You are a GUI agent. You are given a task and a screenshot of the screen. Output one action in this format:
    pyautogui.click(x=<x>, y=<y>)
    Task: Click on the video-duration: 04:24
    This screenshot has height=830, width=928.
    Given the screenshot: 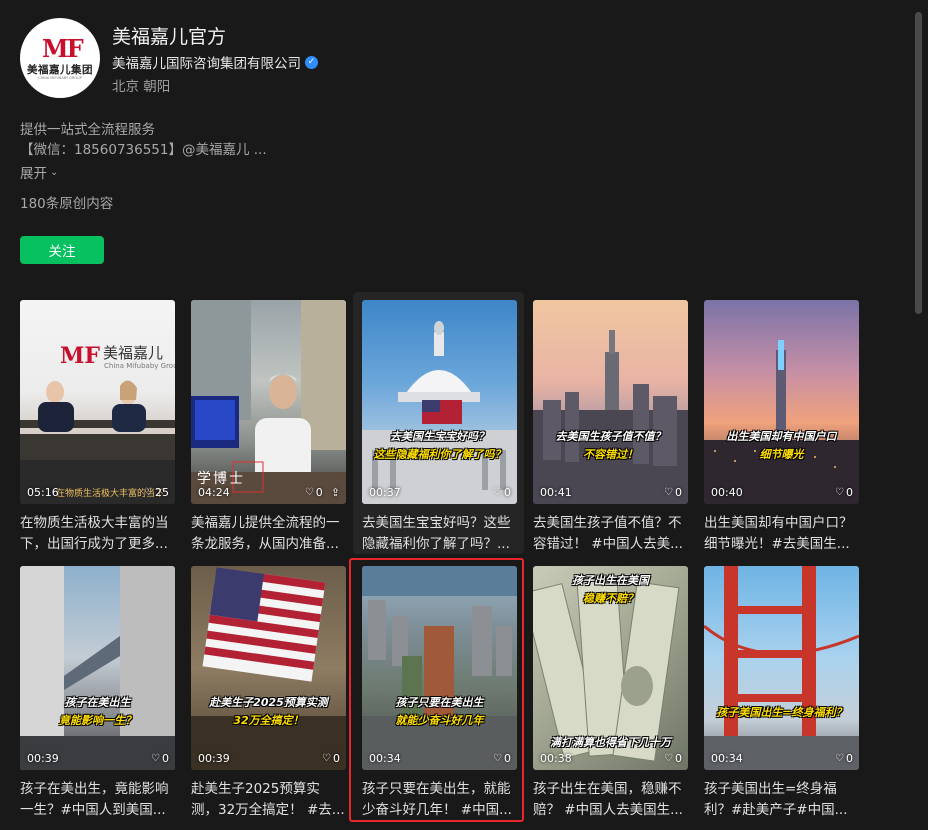 What is the action you would take?
    pyautogui.click(x=214, y=492)
    